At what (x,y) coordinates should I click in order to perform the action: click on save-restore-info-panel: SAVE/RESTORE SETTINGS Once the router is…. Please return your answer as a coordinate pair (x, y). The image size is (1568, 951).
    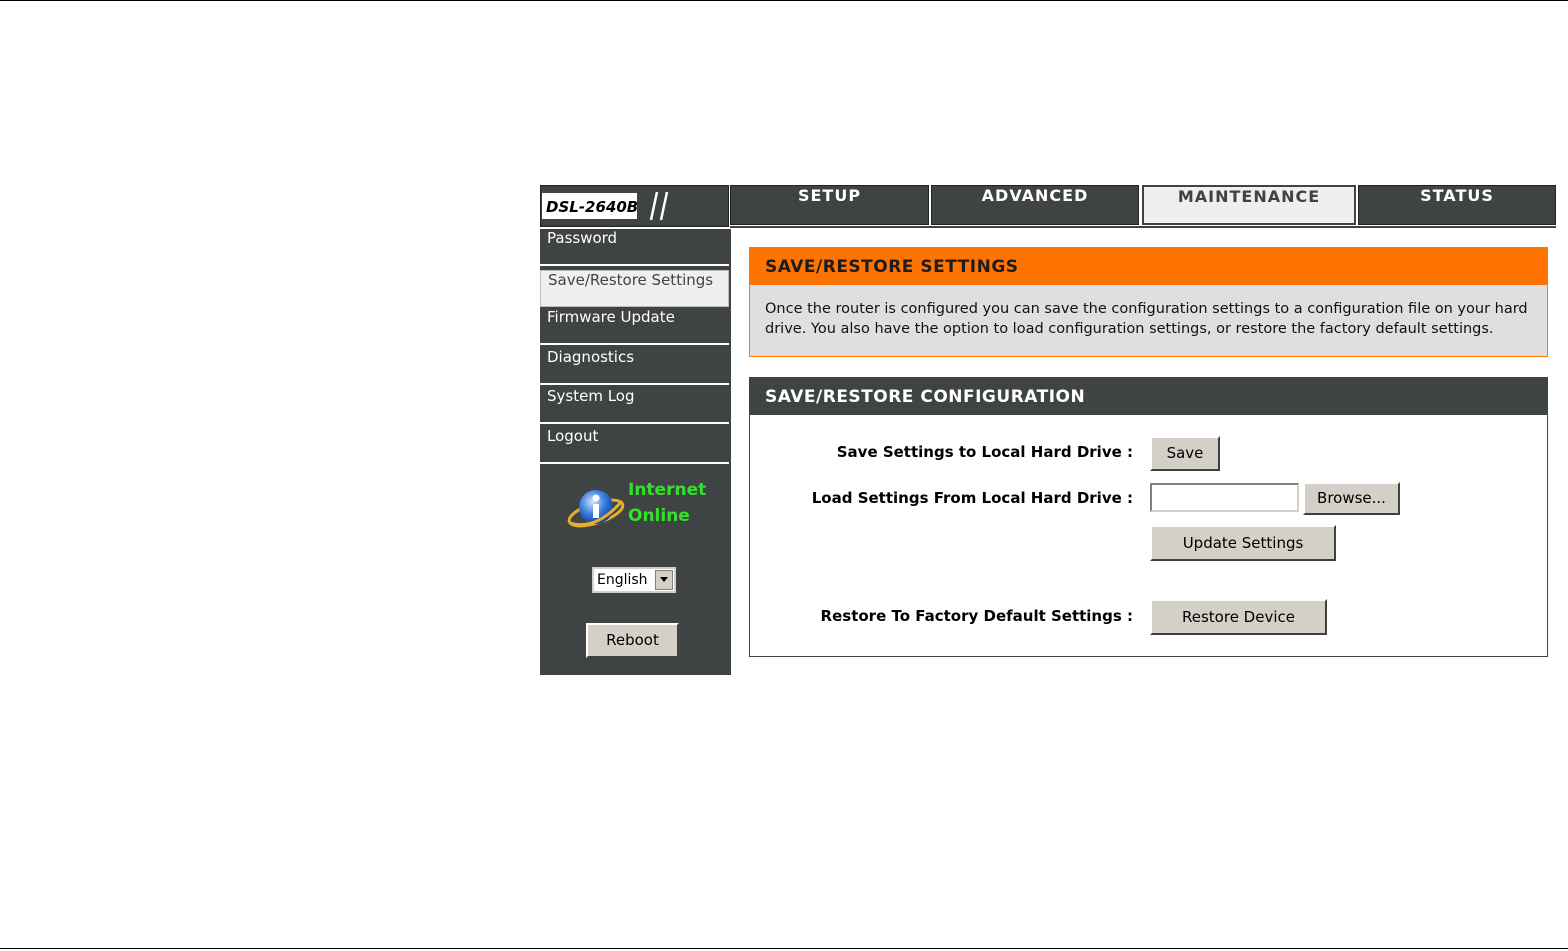
    Looking at the image, I should click on (1148, 302).